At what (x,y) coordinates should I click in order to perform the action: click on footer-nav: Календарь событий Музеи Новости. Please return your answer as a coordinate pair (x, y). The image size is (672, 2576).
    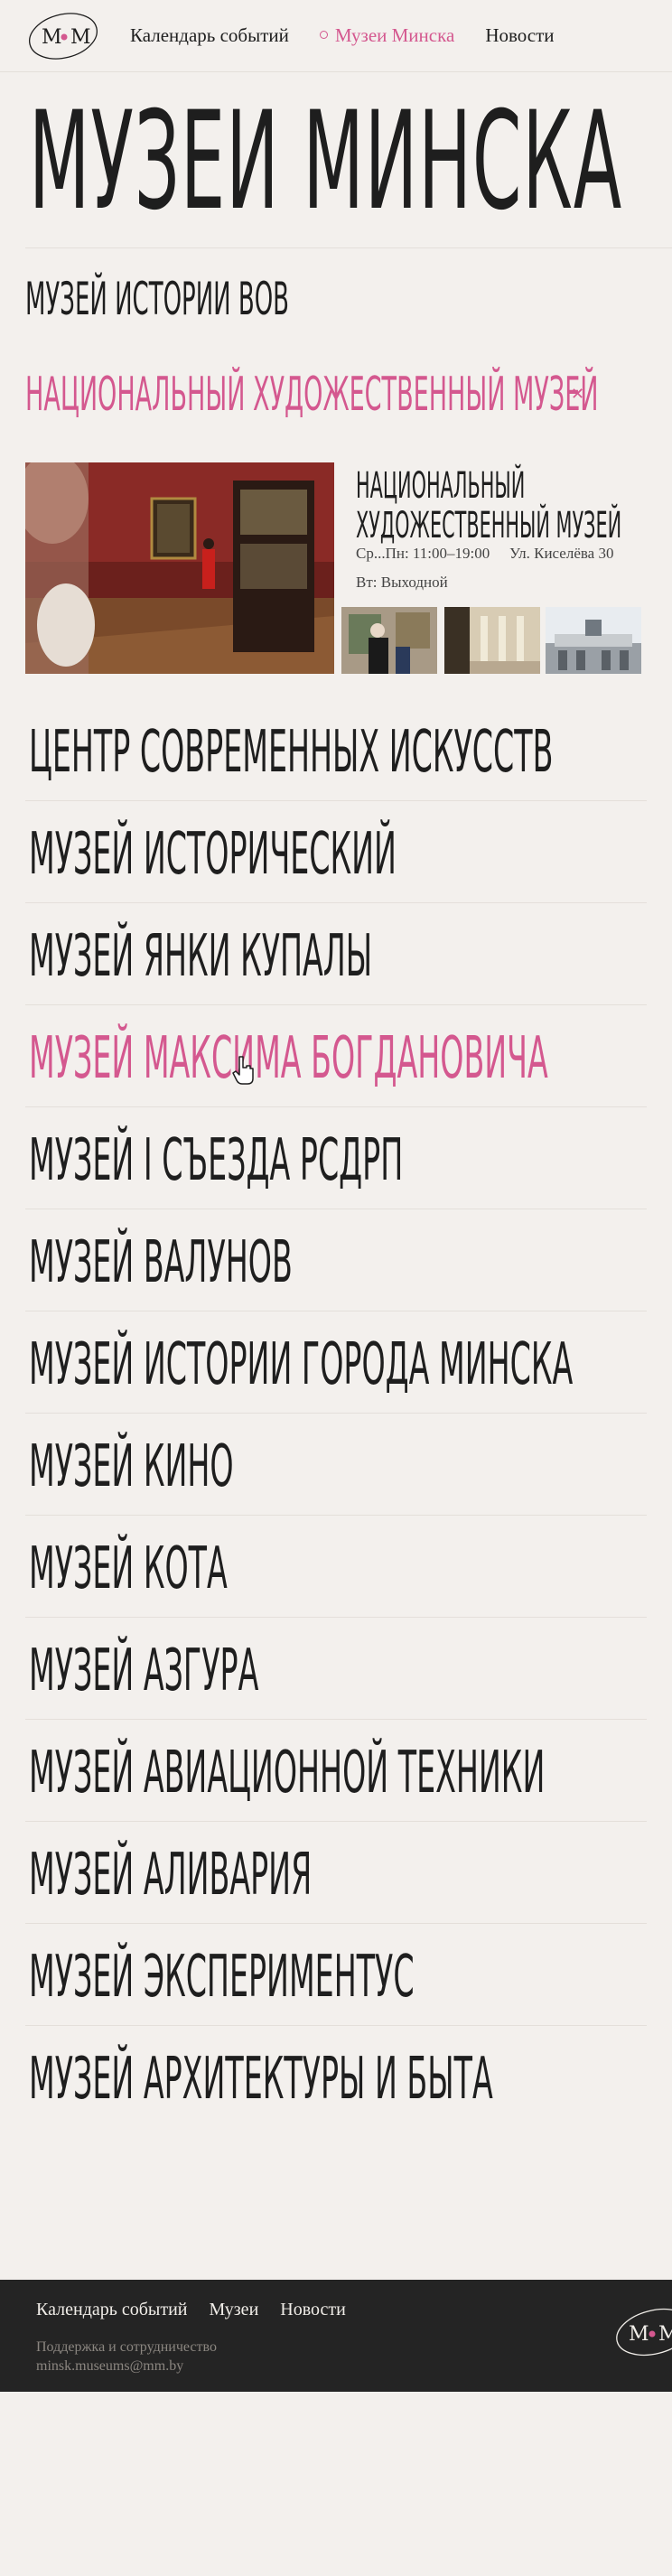
    Looking at the image, I should click on (191, 2310).